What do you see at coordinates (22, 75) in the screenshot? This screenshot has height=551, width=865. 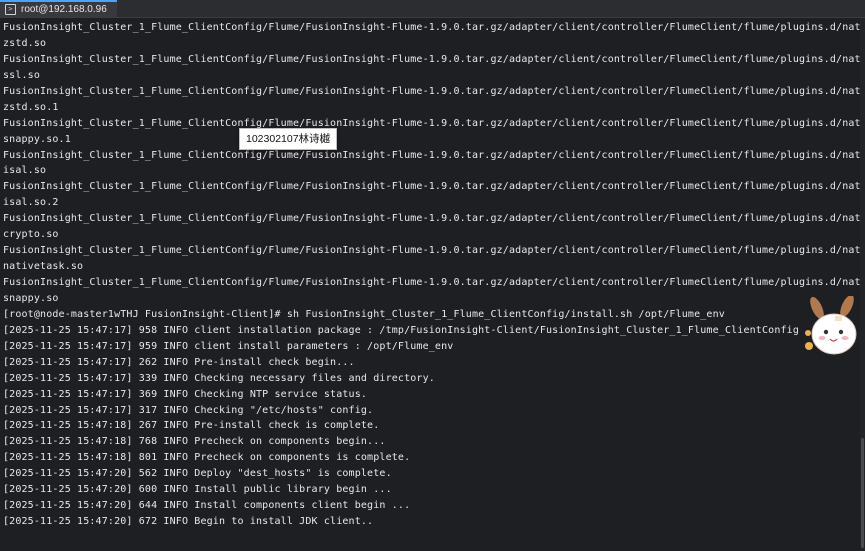 I see `terminal-line: ssl.so` at bounding box center [22, 75].